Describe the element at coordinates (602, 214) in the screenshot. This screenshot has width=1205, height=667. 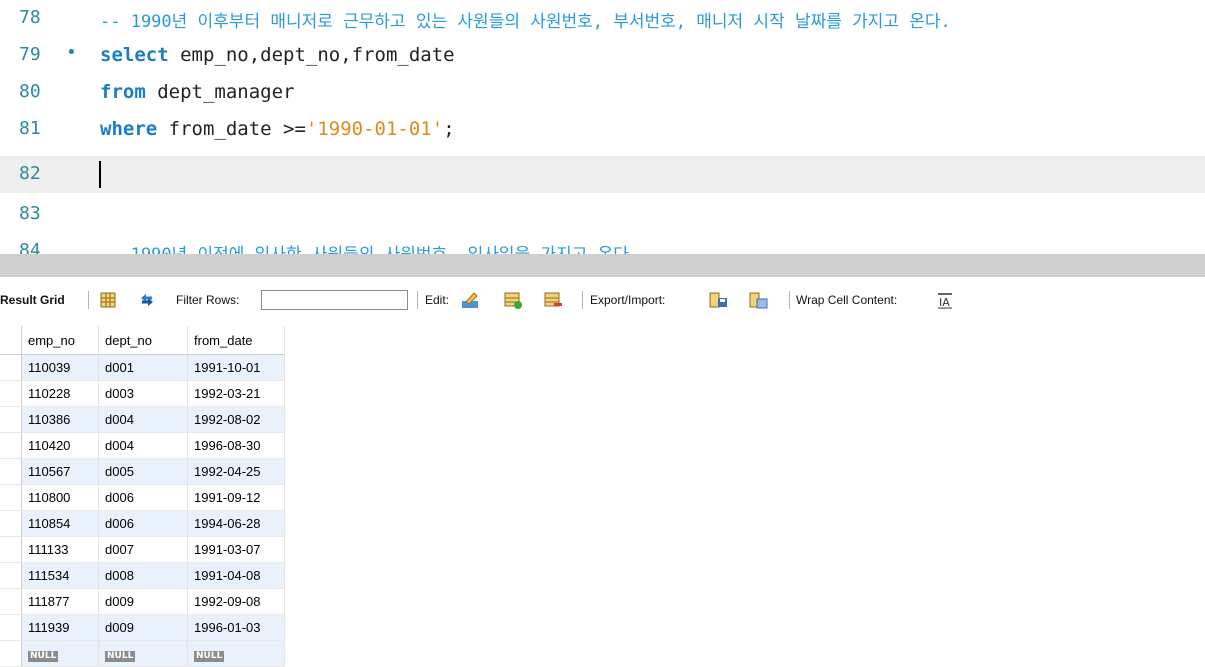
I see `code-line-83: 83` at that location.